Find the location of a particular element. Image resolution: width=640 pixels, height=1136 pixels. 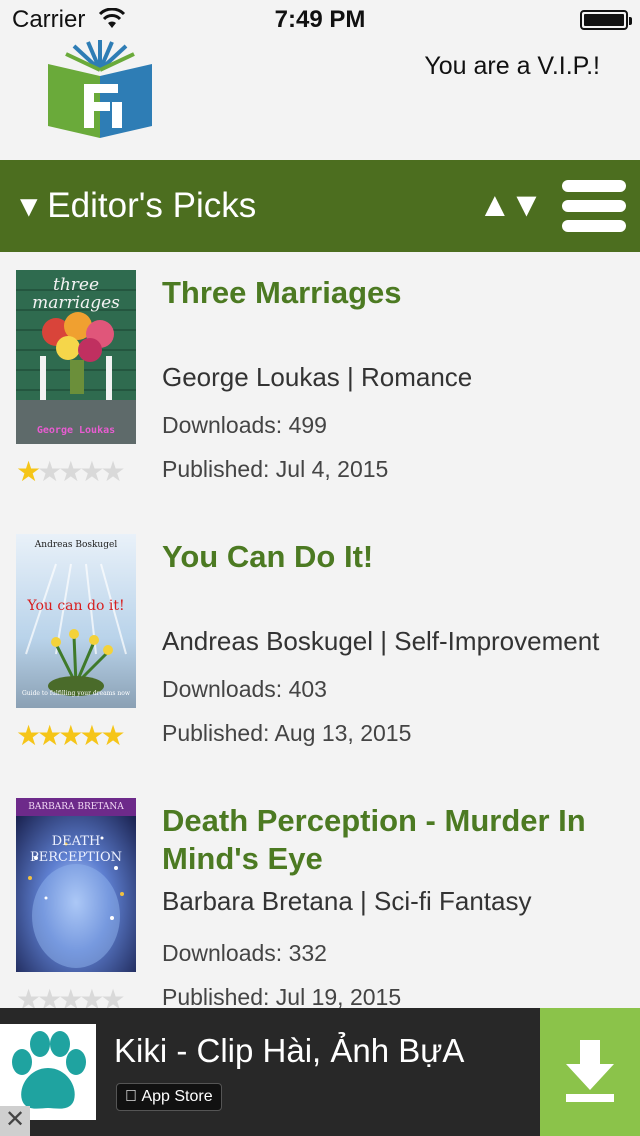

book-downloads: Downloads: 332 is located at coordinates (244, 953).